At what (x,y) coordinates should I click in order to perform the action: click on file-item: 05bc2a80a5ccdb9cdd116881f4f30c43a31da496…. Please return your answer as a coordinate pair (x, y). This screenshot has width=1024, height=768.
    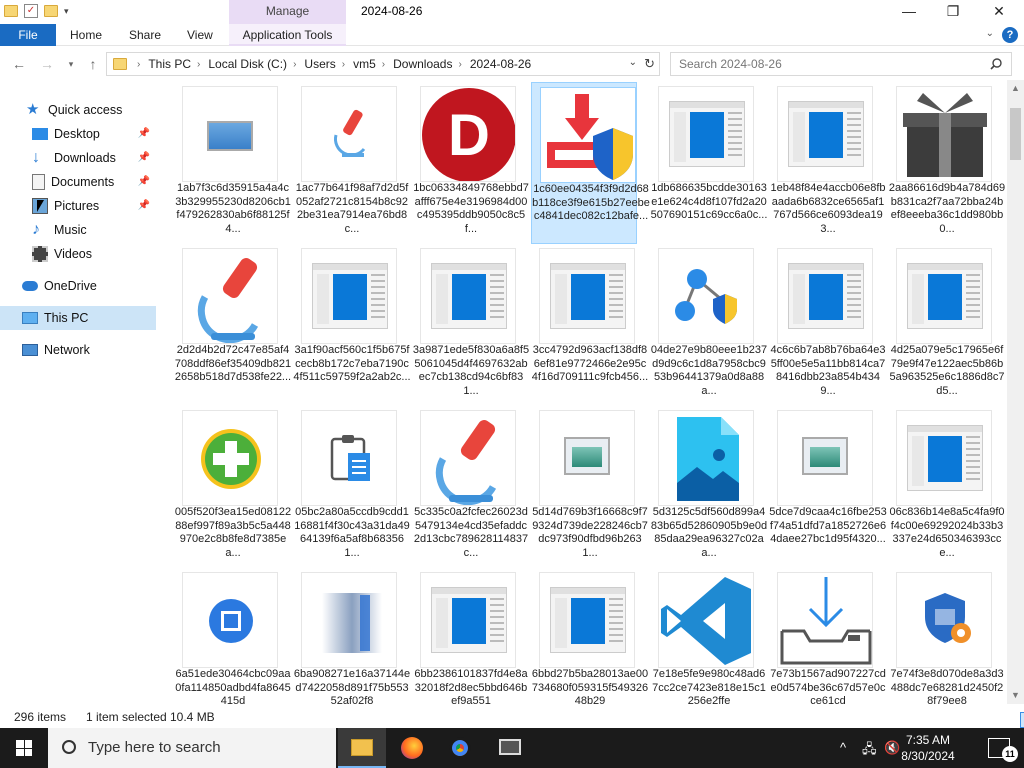
    Looking at the image, I should click on (351, 487).